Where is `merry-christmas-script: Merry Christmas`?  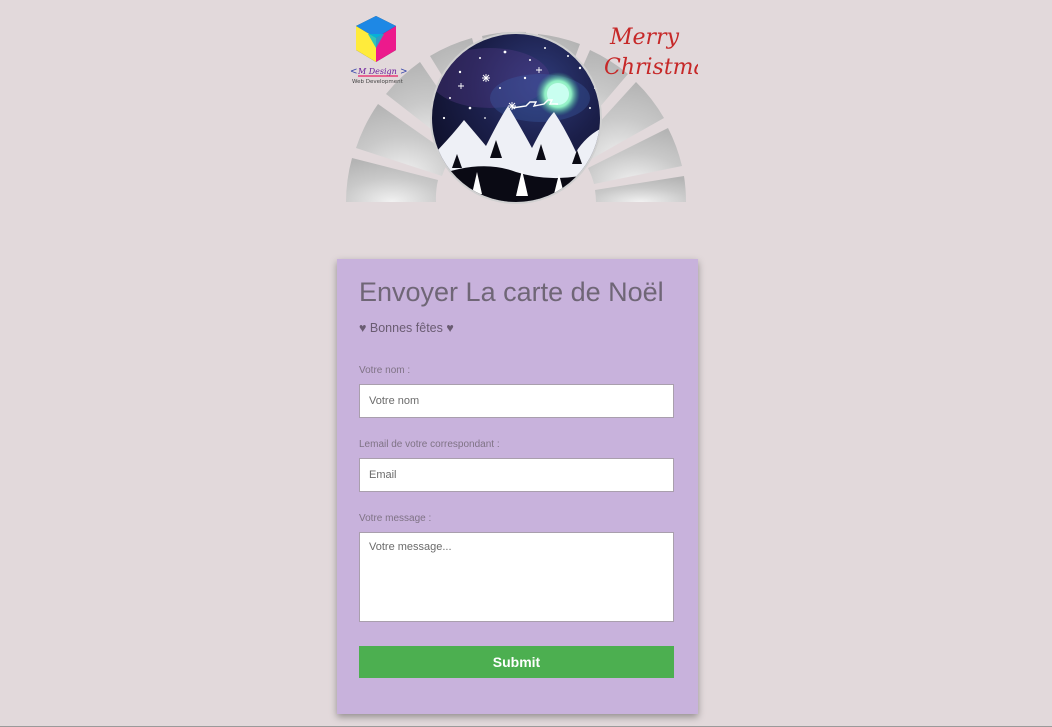 merry-christmas-script: Merry Christmas is located at coordinates (650, 49).